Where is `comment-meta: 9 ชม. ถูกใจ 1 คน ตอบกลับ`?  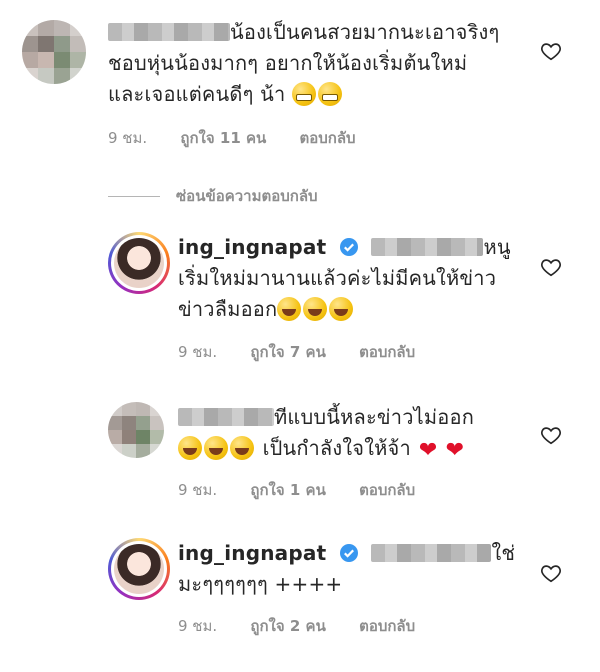
comment-meta: 9 ชม. ถูกใจ 1 คน ตอบกลับ is located at coordinates (310, 490).